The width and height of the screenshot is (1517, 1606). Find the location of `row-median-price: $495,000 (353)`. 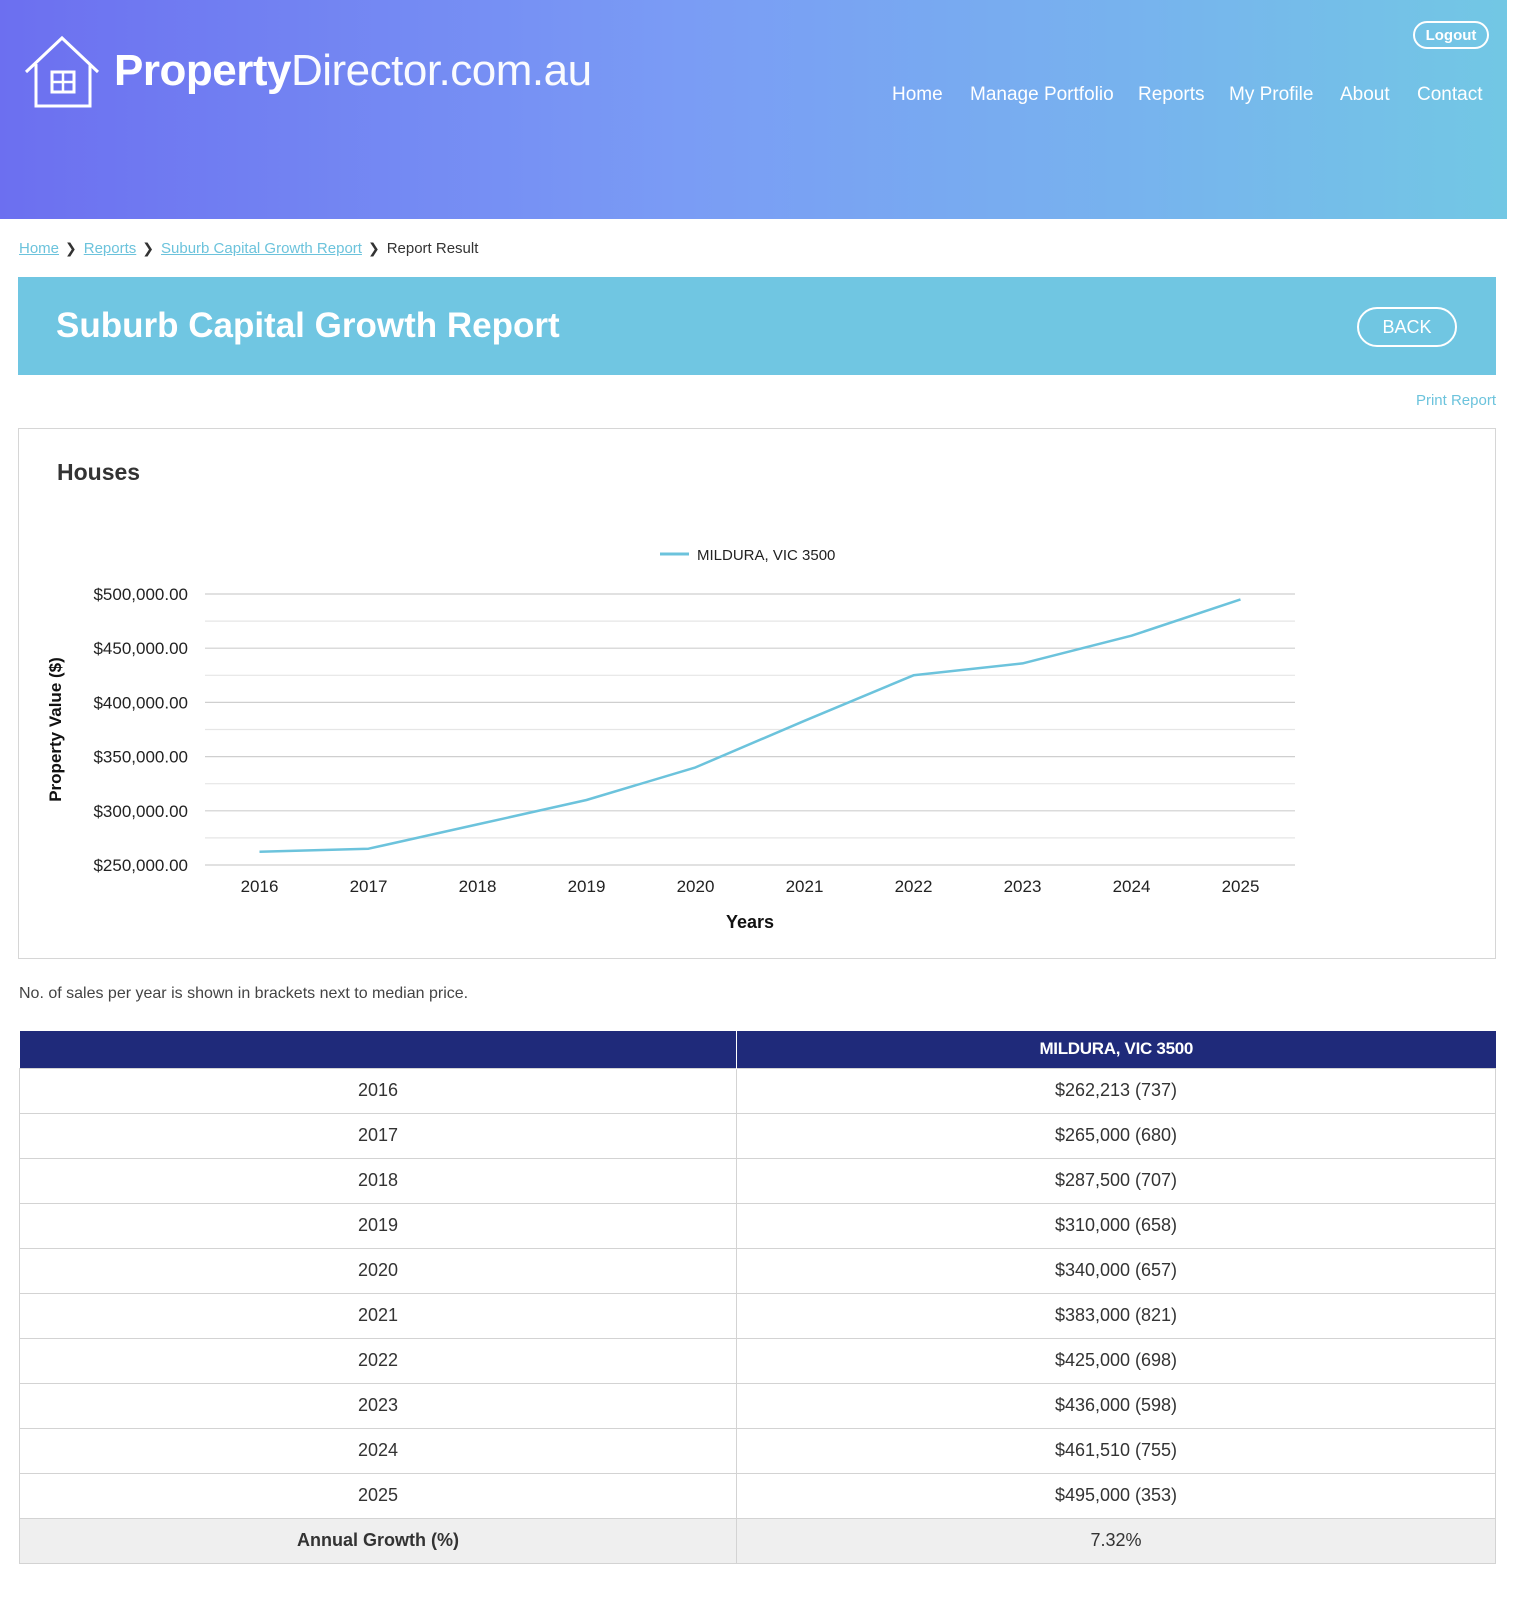

row-median-price: $495,000 (353) is located at coordinates (1116, 1495).